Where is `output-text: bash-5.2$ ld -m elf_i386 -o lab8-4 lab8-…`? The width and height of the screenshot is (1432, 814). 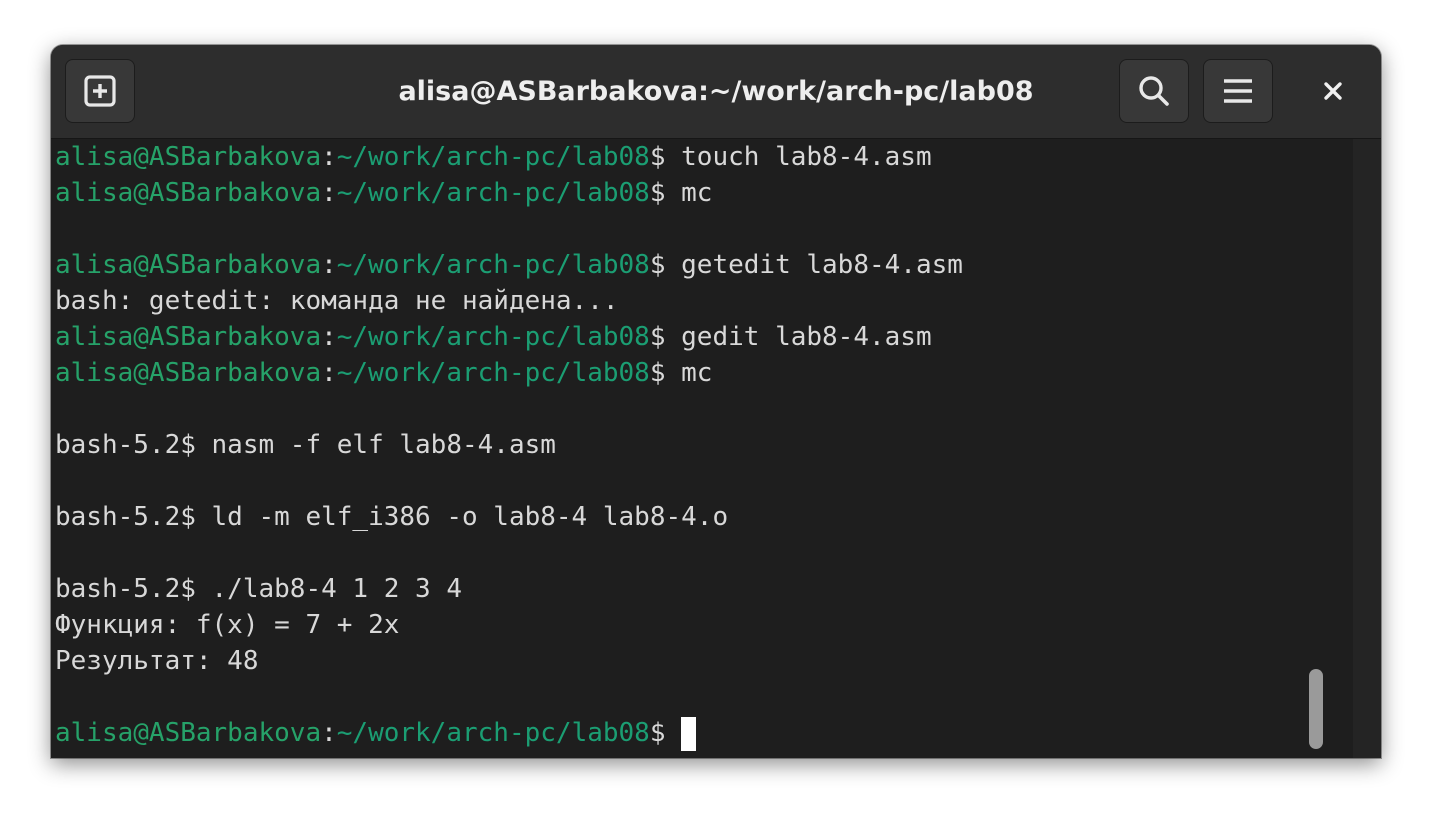
output-text: bash-5.2$ ld -m elf_i386 -o lab8-4 lab8-… is located at coordinates (392, 517).